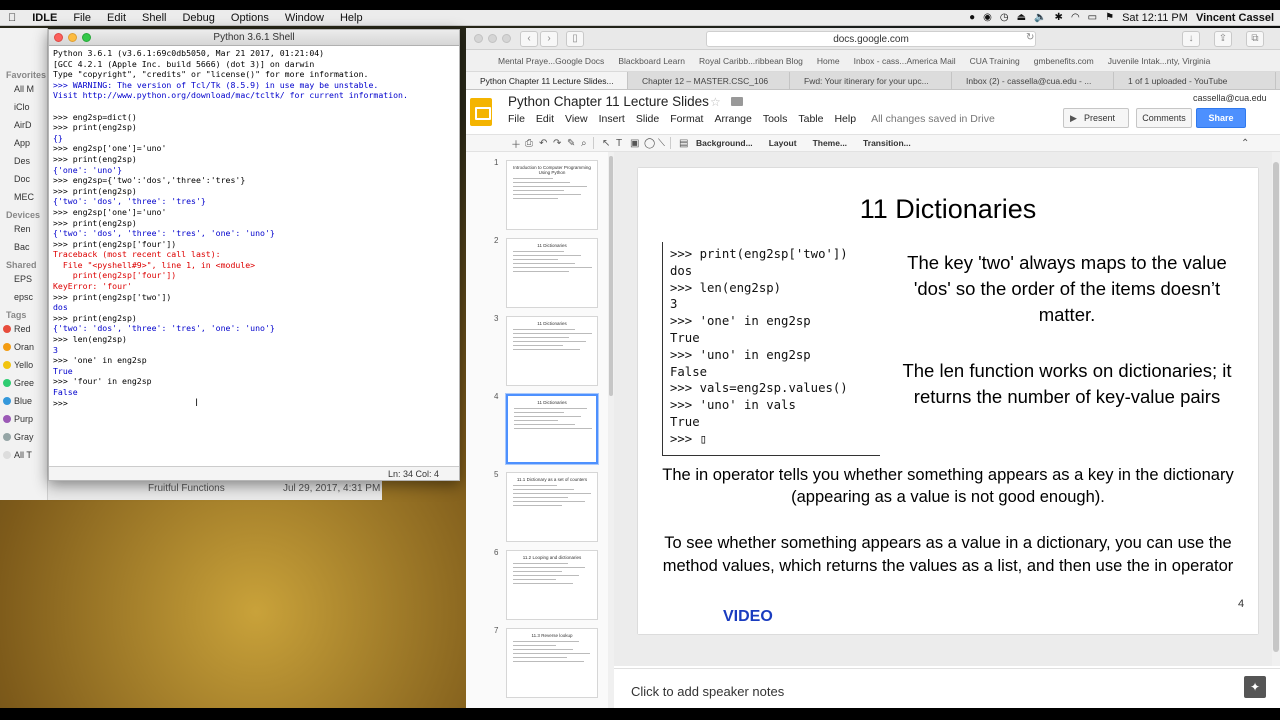 This screenshot has height=720, width=1280. I want to click on image-icon: ▣, so click(632, 143).